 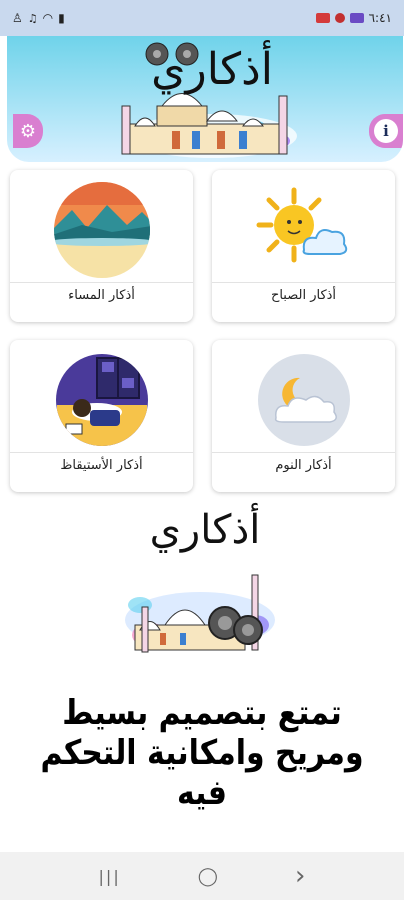 I want to click on ringtone-icon: ♫, so click(x=32, y=18).